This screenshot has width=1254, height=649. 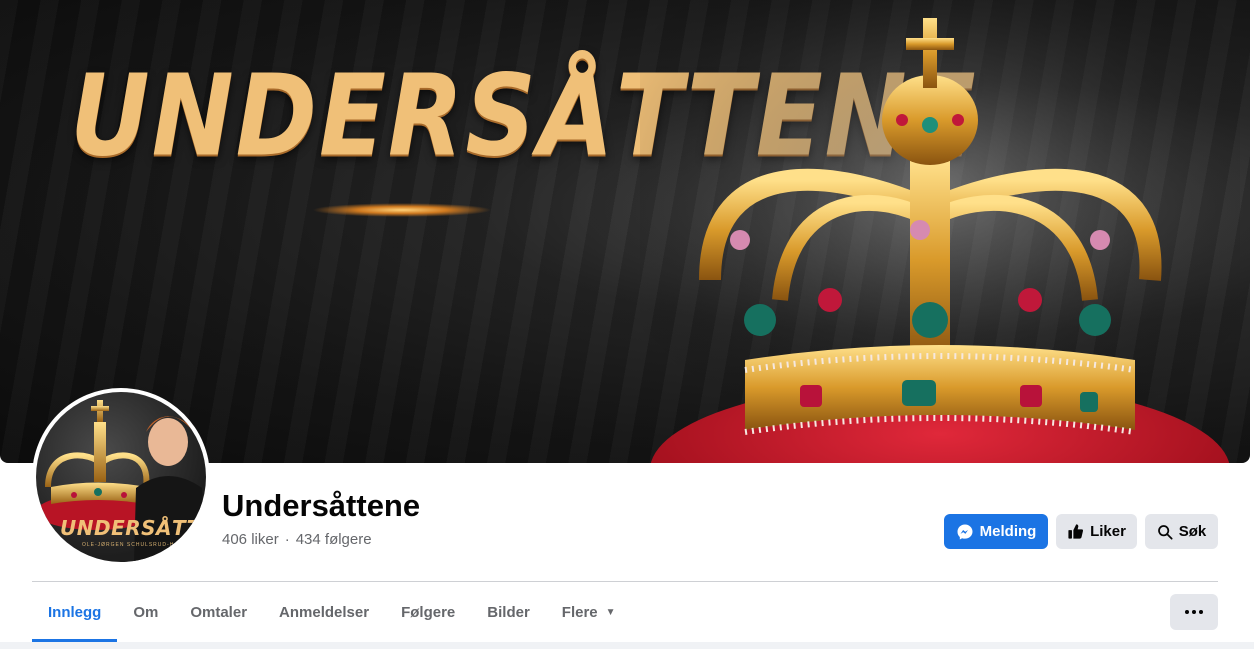 I want to click on tab-label: Flere, so click(x=579, y=612).